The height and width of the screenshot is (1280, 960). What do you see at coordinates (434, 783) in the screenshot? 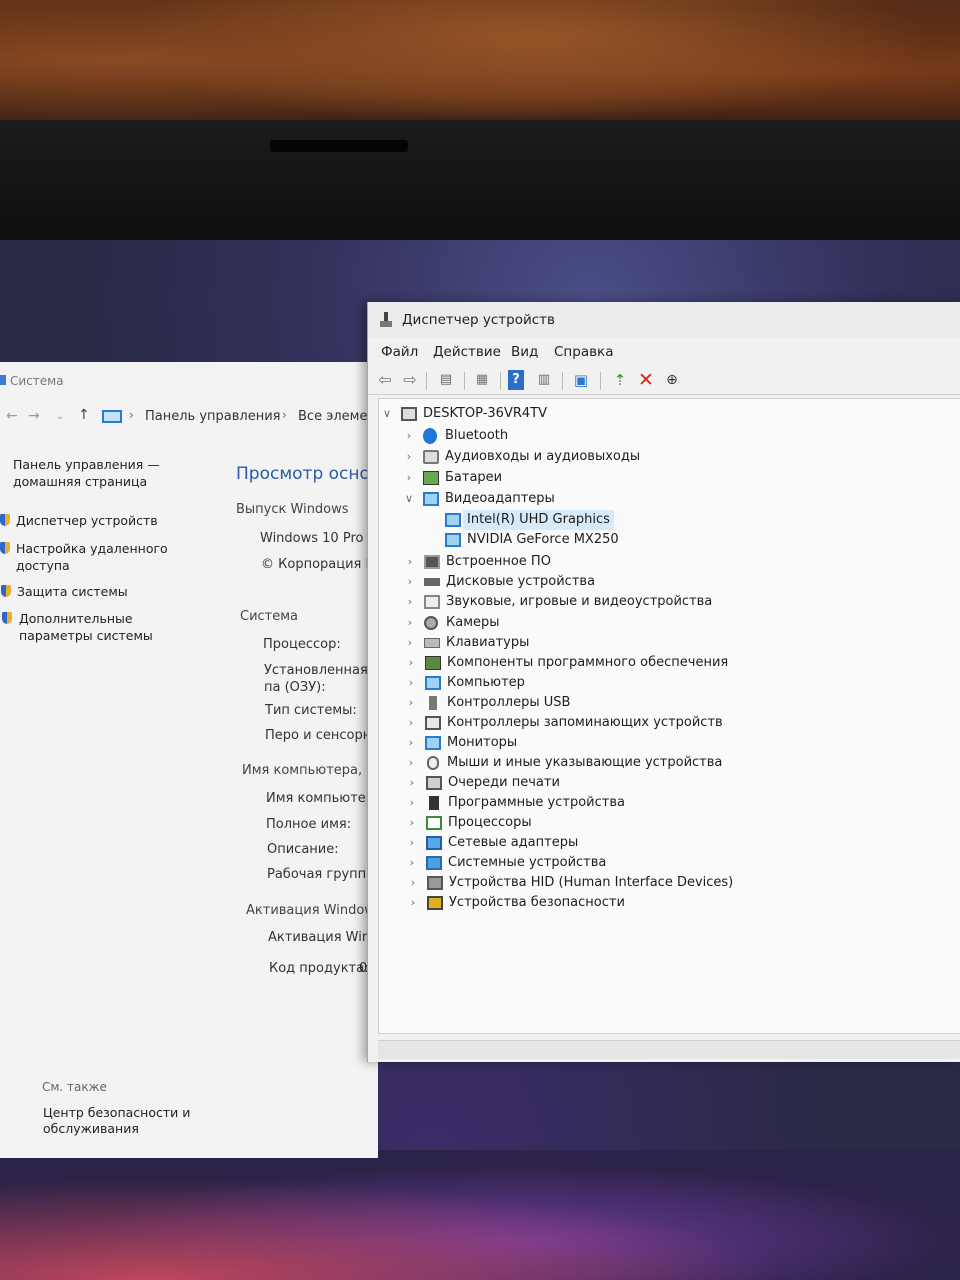
I see `print-queue-icon` at bounding box center [434, 783].